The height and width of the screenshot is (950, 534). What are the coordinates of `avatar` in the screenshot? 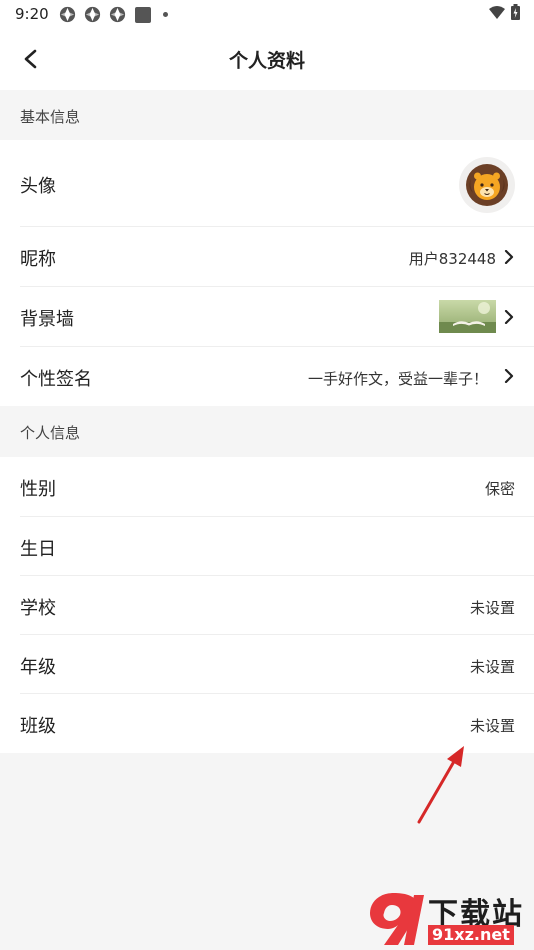 It's located at (487, 185).